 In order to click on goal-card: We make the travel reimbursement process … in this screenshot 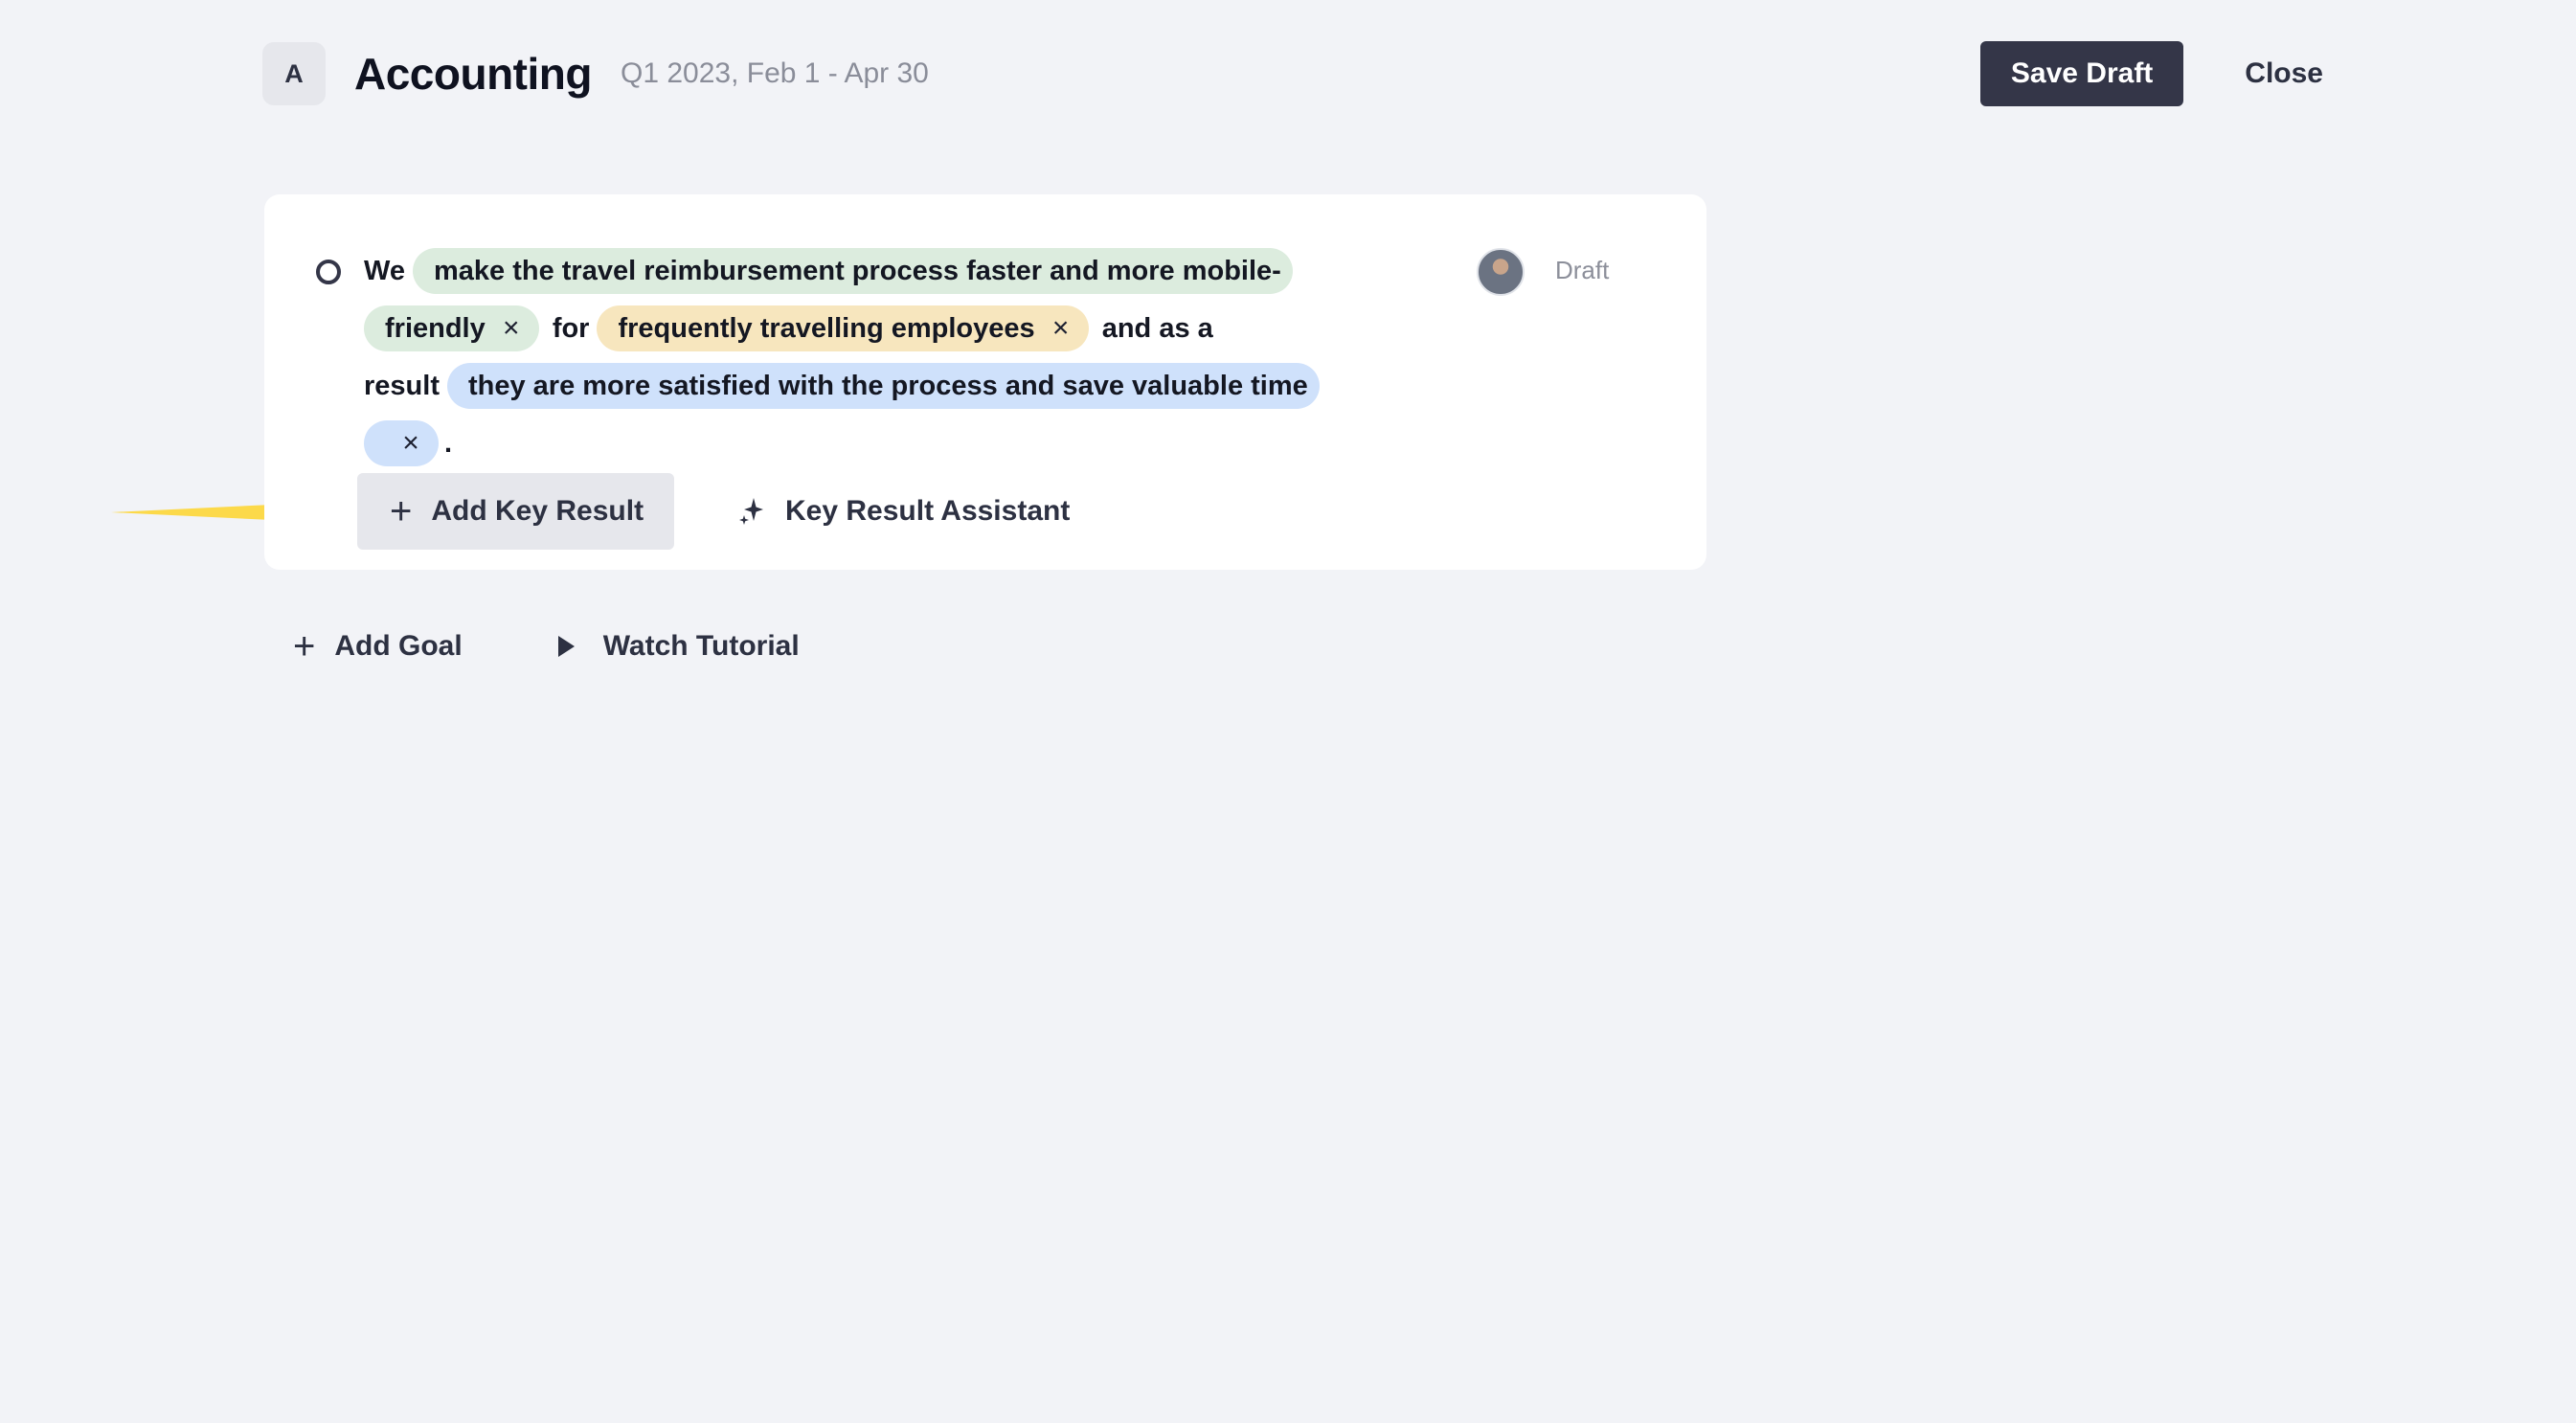, I will do `click(985, 382)`.